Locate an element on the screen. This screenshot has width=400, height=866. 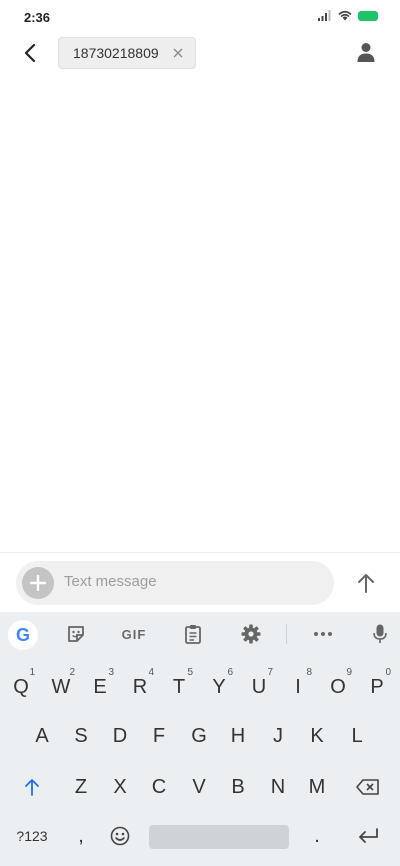
gear-icon is located at coordinates (251, 634).